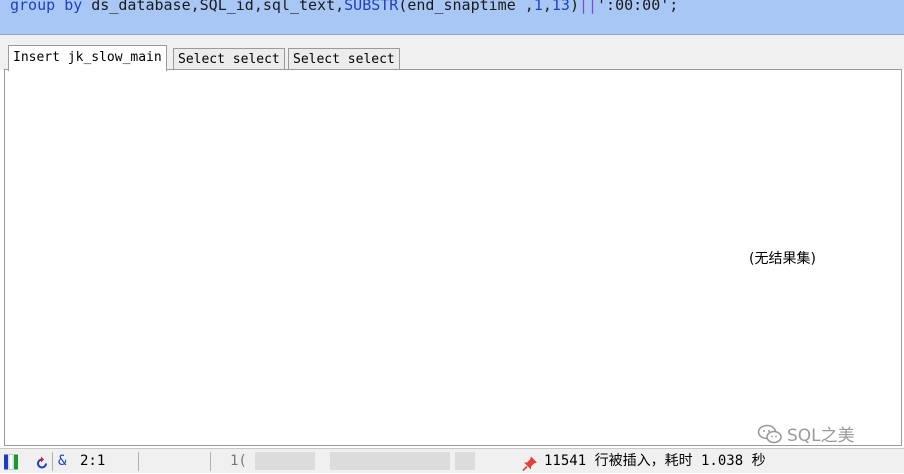 The height and width of the screenshot is (474, 904). What do you see at coordinates (344, 59) in the screenshot?
I see `tab-select-2: Select select` at bounding box center [344, 59].